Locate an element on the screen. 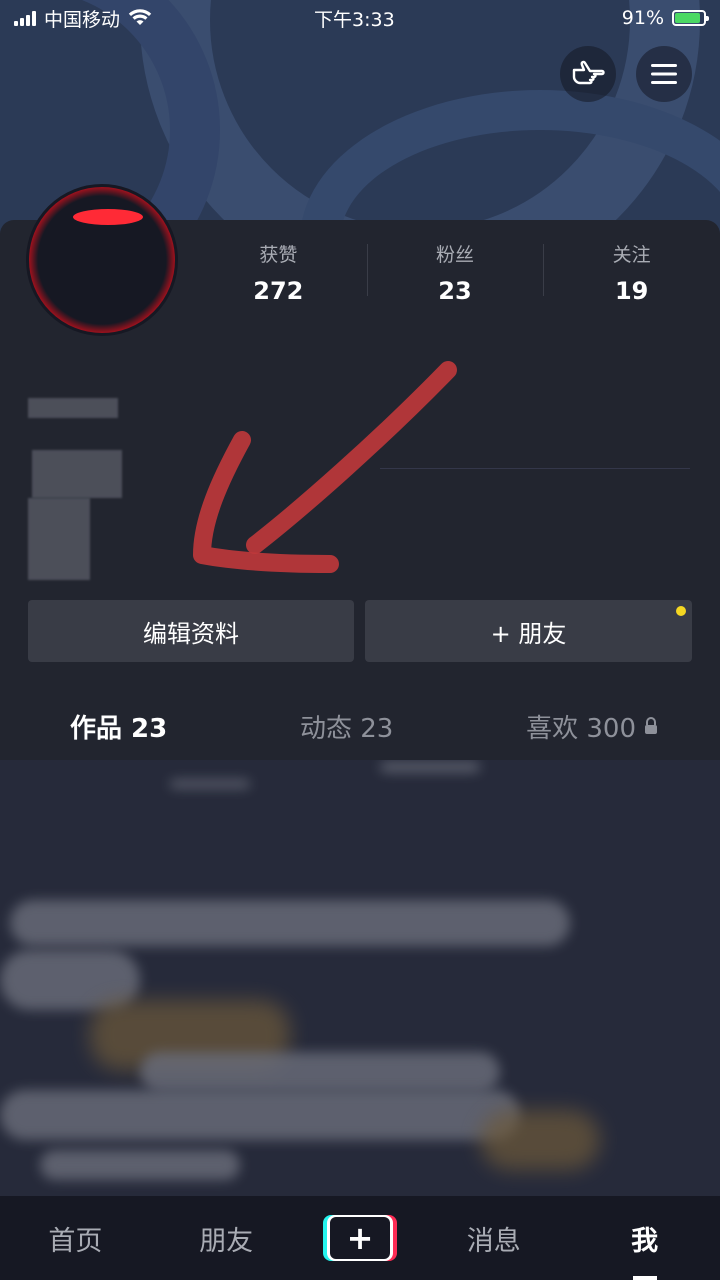 This screenshot has height=1280, width=720. status-bar: 中国移动 下午3:33 91% is located at coordinates (360, 18).